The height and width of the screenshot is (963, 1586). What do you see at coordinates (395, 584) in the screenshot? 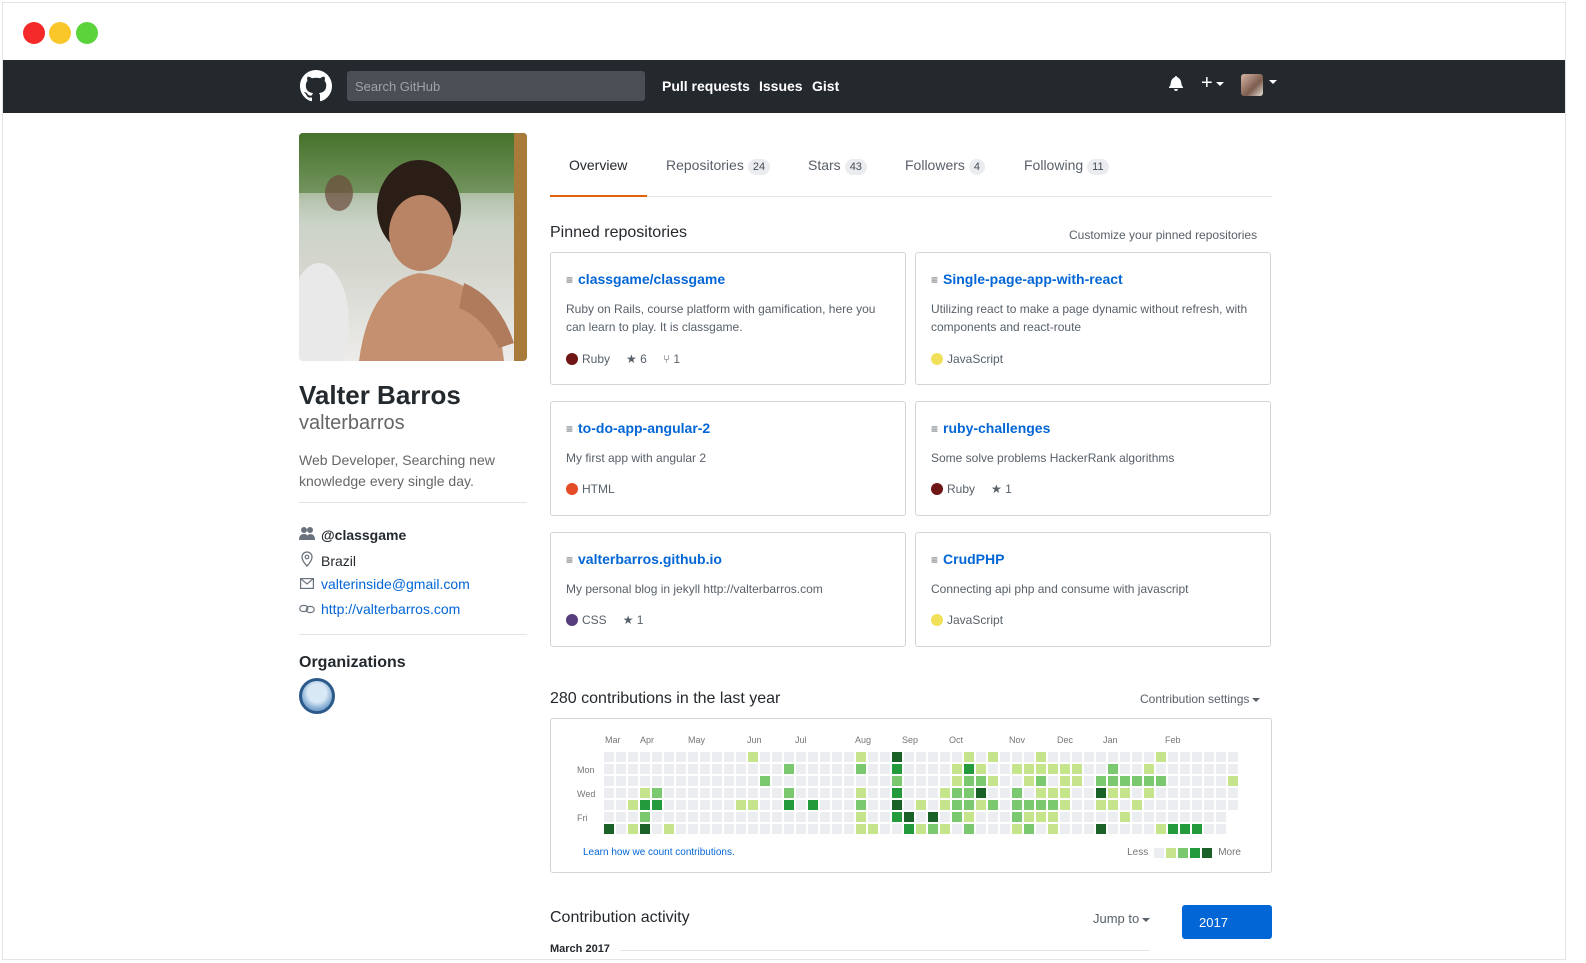
I see `email-link: valterinside@gmail.com` at bounding box center [395, 584].